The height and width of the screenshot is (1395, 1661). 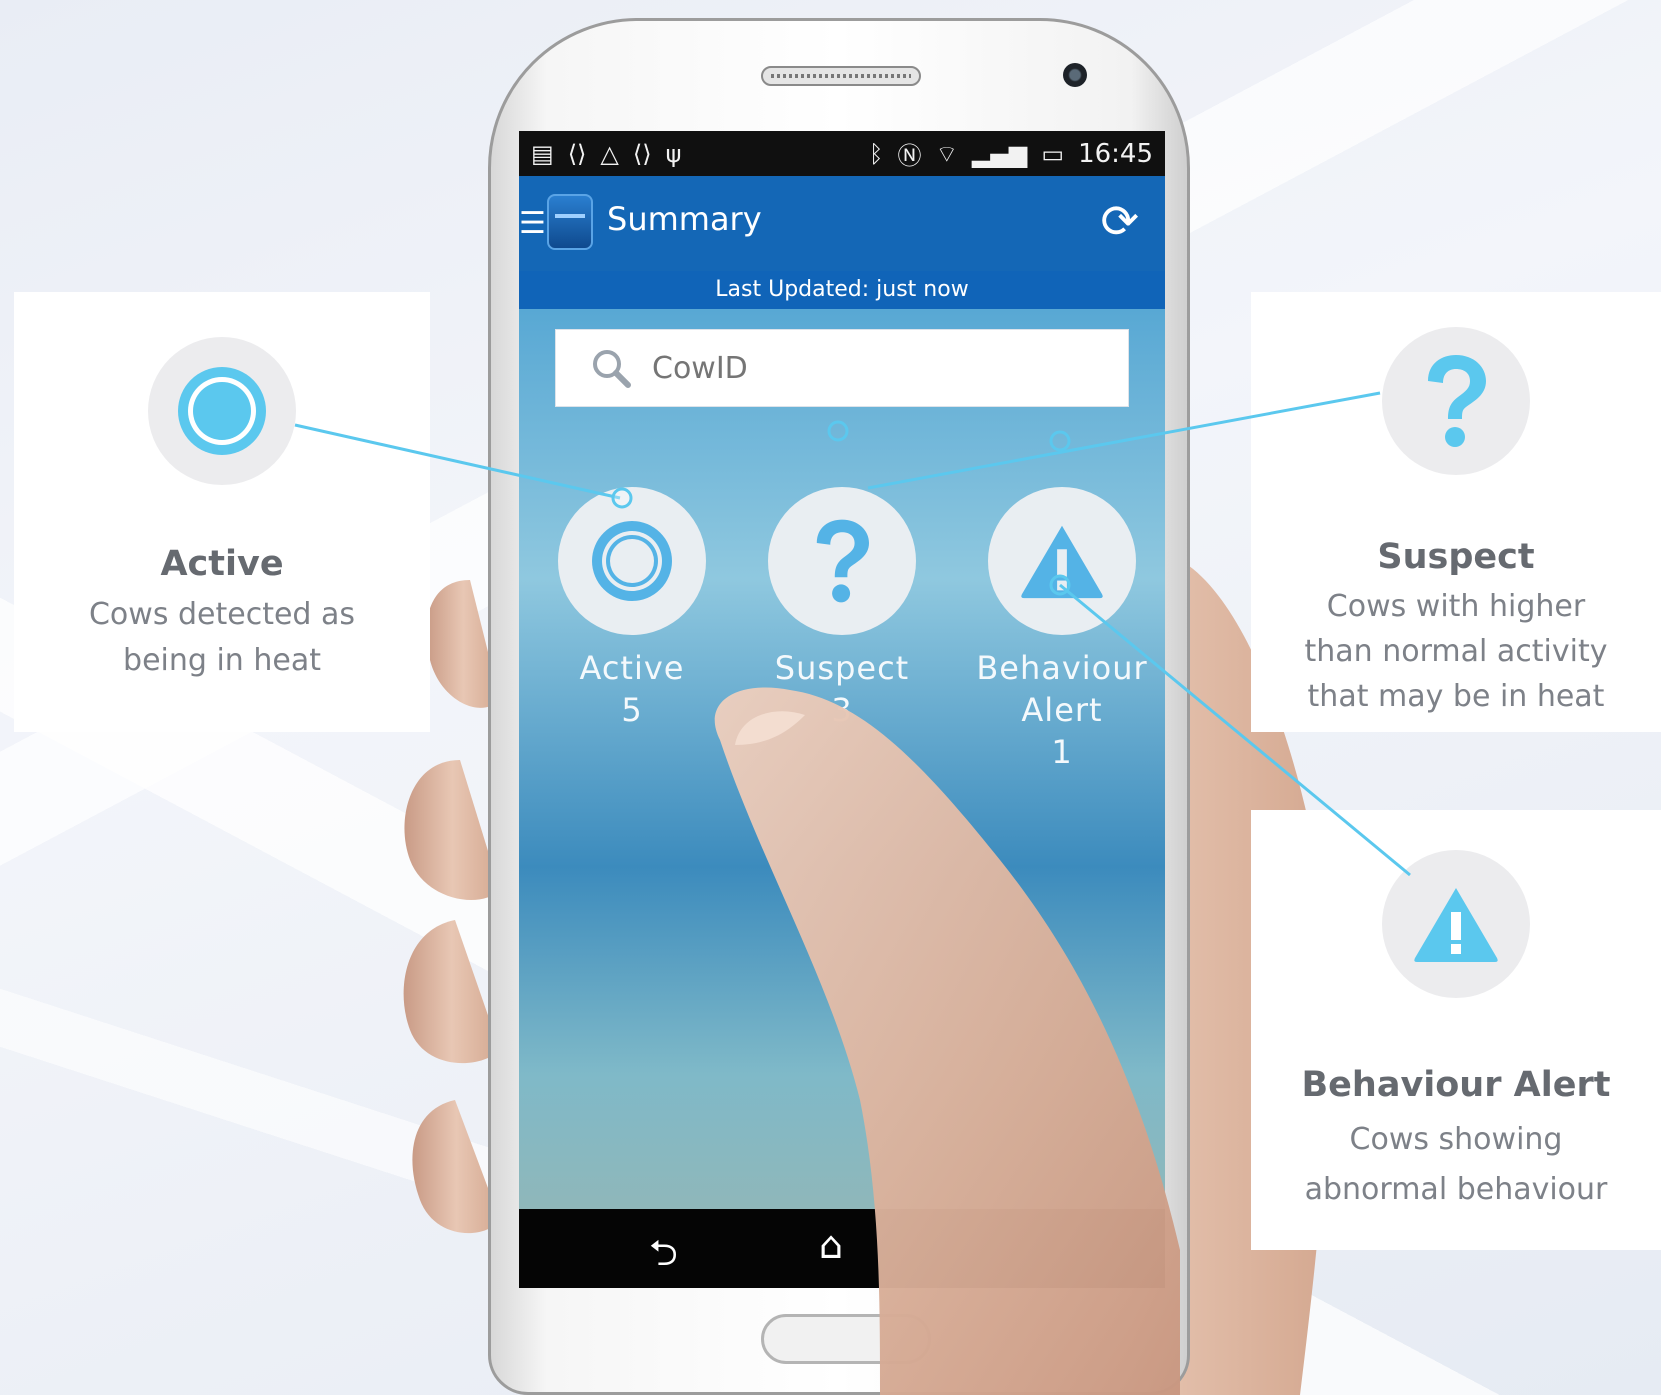 I want to click on last-updated-bar: Last Updated: just now, so click(x=842, y=290).